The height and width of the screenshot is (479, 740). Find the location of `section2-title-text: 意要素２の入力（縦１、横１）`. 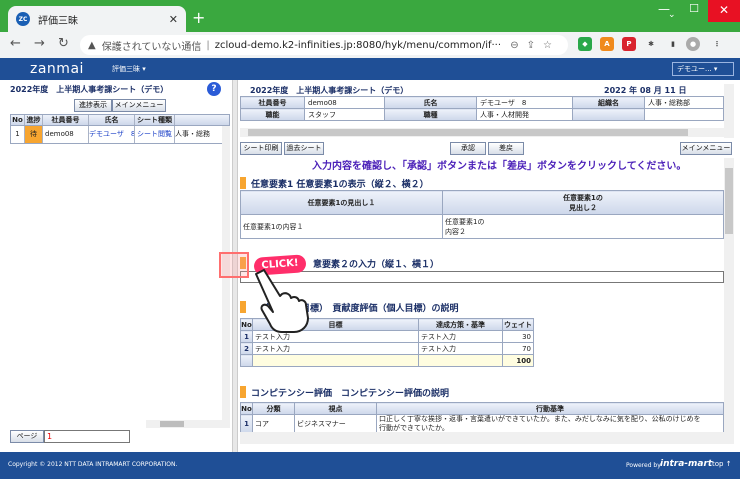

section2-title-text: 意要素２の入力（縦１、横１） is located at coordinates (376, 264).